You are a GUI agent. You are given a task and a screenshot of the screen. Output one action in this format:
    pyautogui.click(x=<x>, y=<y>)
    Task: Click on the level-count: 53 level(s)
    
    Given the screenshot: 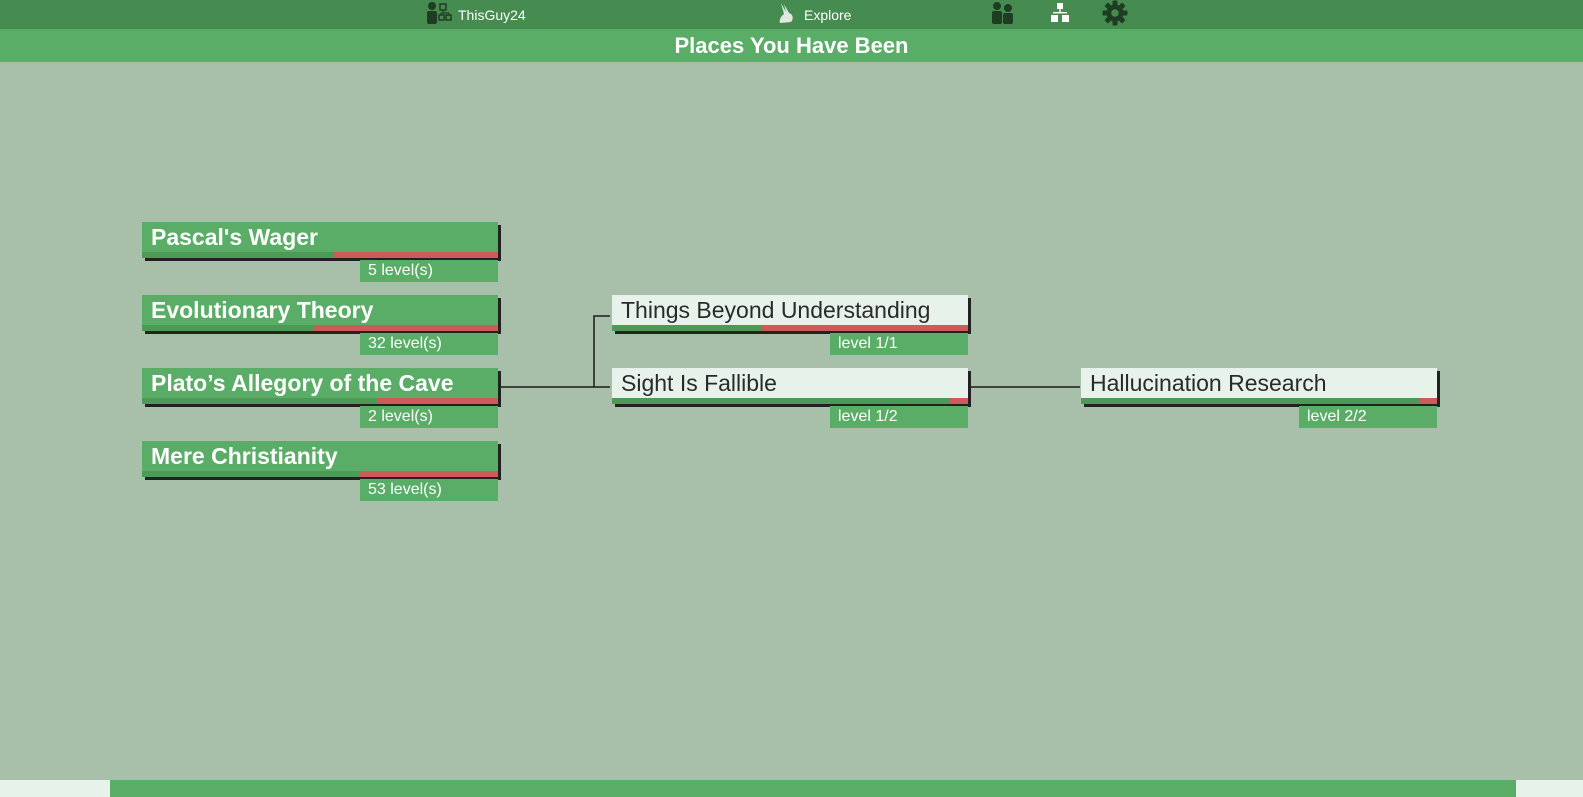 What is the action you would take?
    pyautogui.click(x=429, y=490)
    